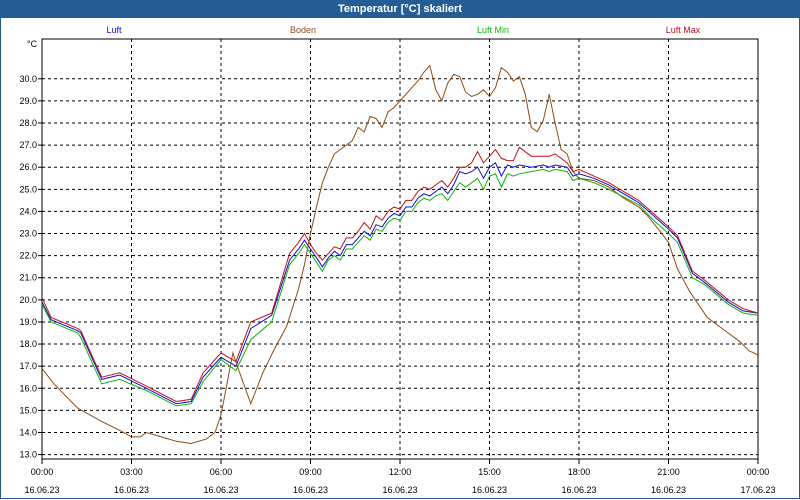  Describe the element at coordinates (28, 278) in the screenshot. I see `y-tick-label: 21.0` at that location.